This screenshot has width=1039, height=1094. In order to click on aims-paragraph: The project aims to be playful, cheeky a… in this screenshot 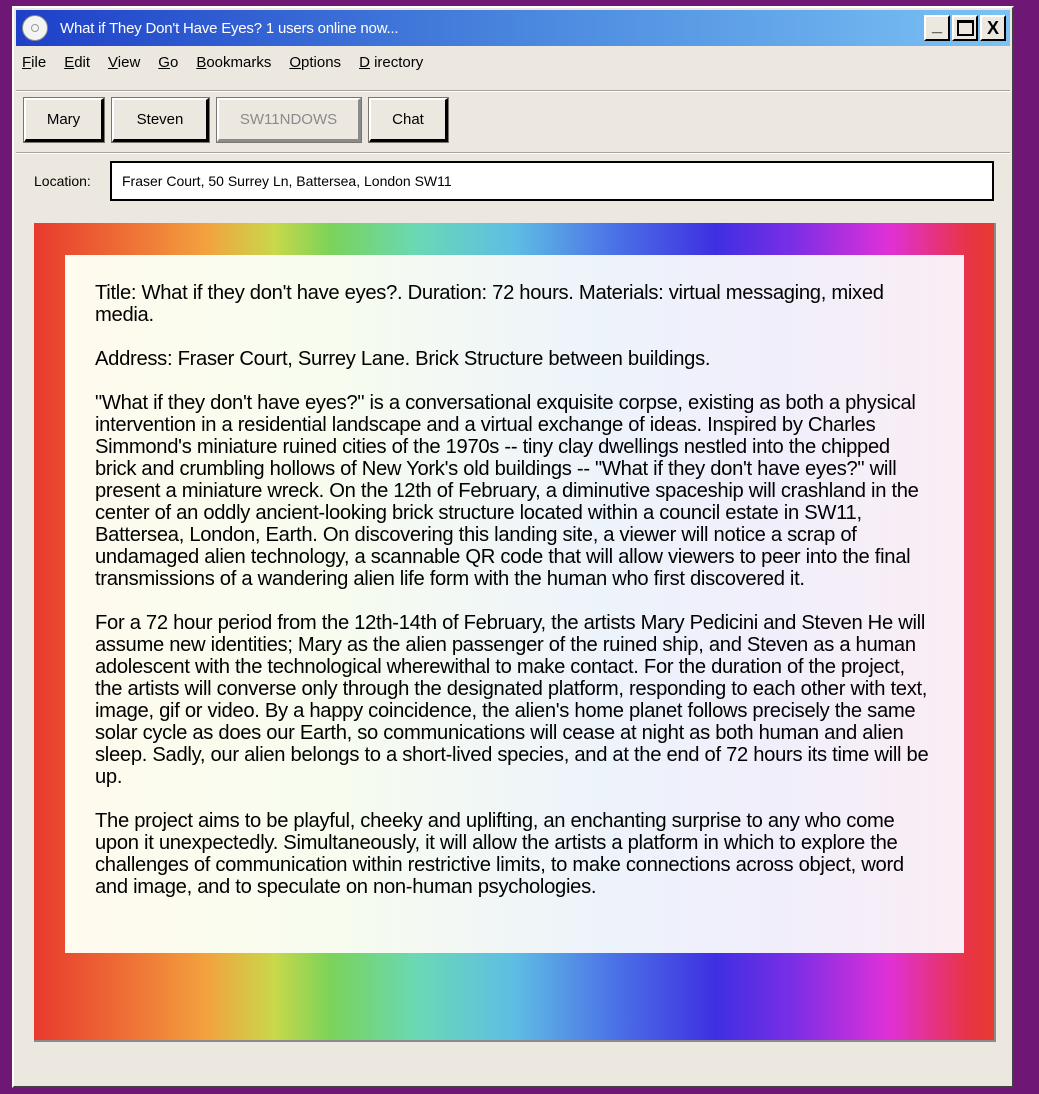, I will do `click(499, 854)`.